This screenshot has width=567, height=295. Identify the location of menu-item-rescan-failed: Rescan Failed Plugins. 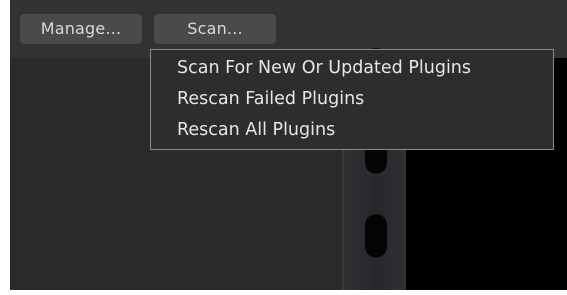
(352, 99).